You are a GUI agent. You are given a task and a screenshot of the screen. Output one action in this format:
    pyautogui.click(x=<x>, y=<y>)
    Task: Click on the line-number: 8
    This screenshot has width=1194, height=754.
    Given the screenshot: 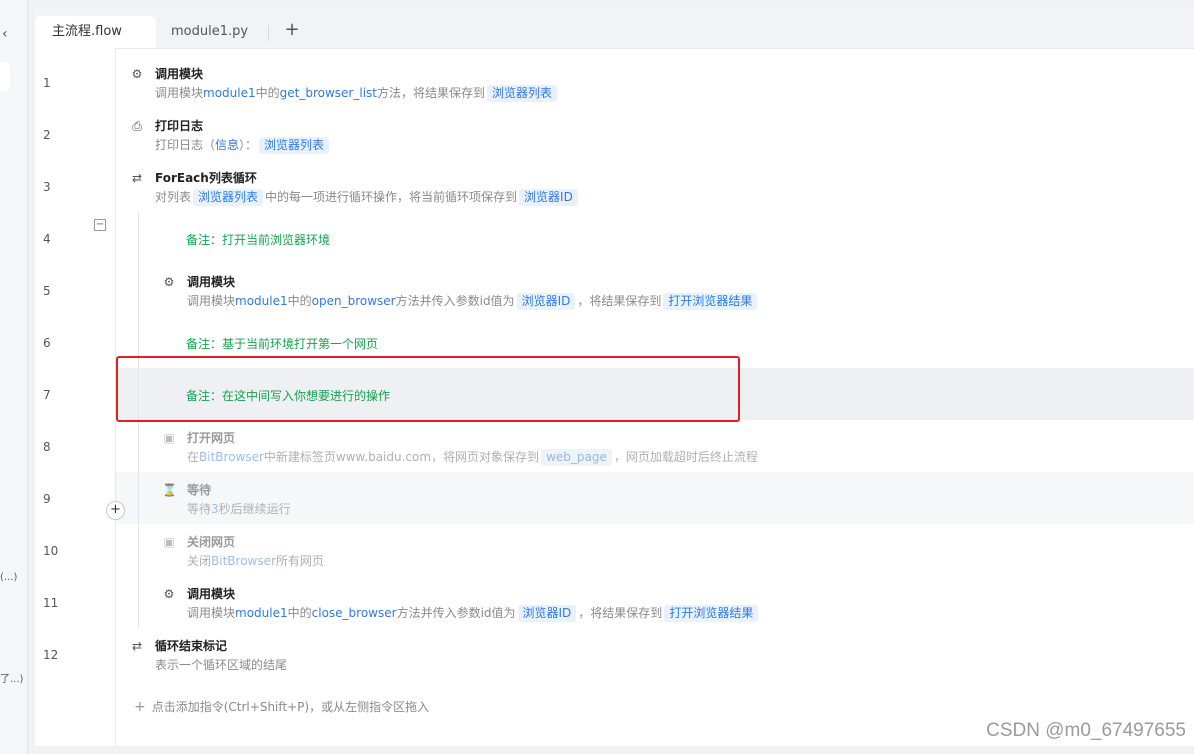 What is the action you would take?
    pyautogui.click(x=47, y=447)
    